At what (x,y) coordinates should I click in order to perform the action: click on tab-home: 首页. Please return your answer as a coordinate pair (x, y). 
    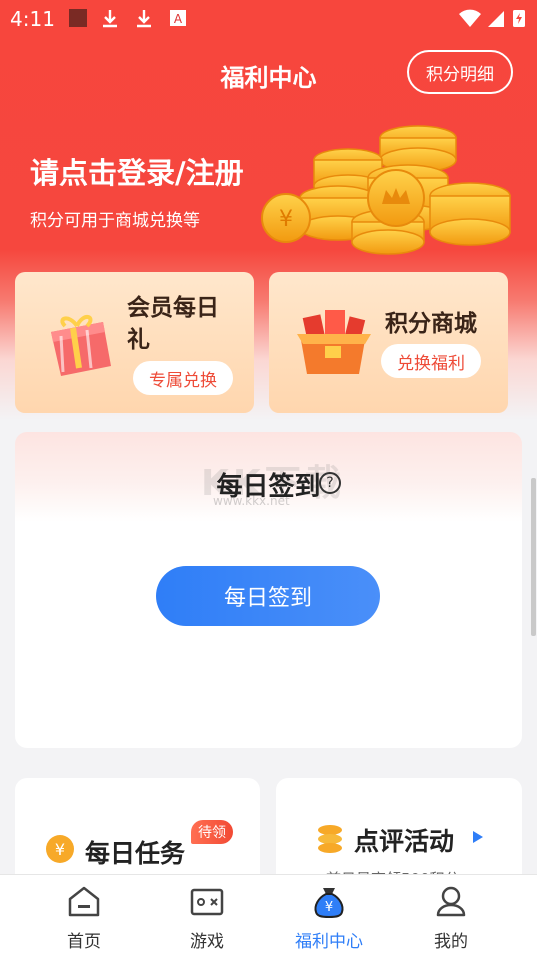
    Looking at the image, I should click on (84, 915).